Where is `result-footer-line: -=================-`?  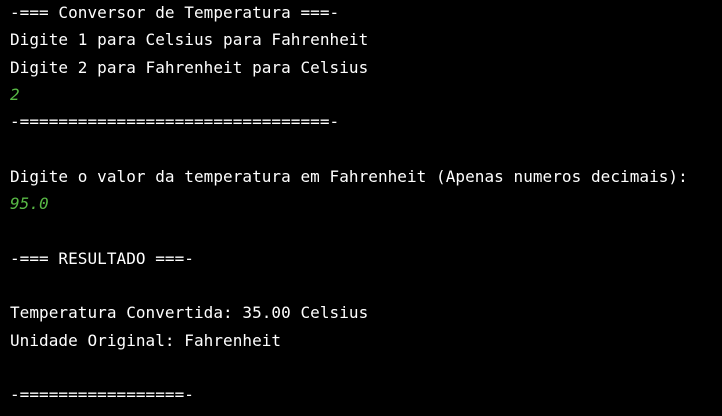
result-footer-line: -=================- is located at coordinates (102, 395).